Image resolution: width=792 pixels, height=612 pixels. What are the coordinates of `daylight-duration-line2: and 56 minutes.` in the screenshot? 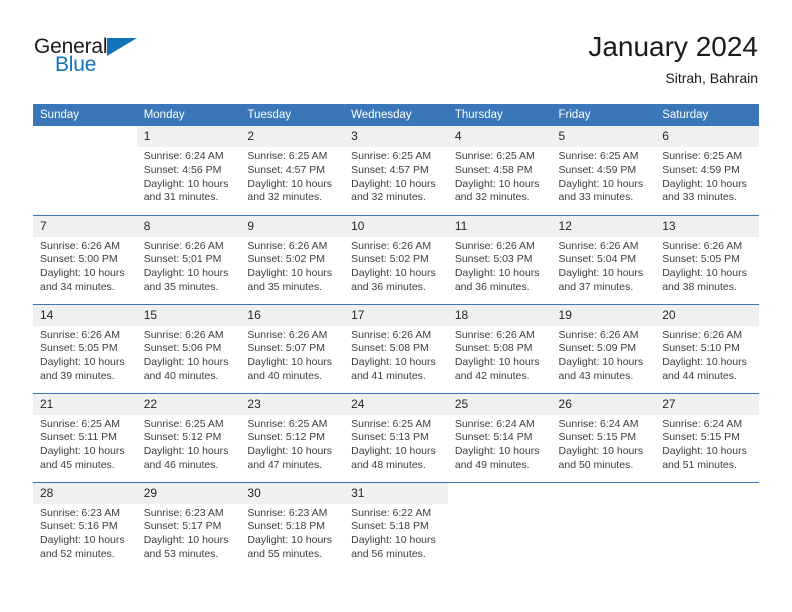 It's located at (388, 553).